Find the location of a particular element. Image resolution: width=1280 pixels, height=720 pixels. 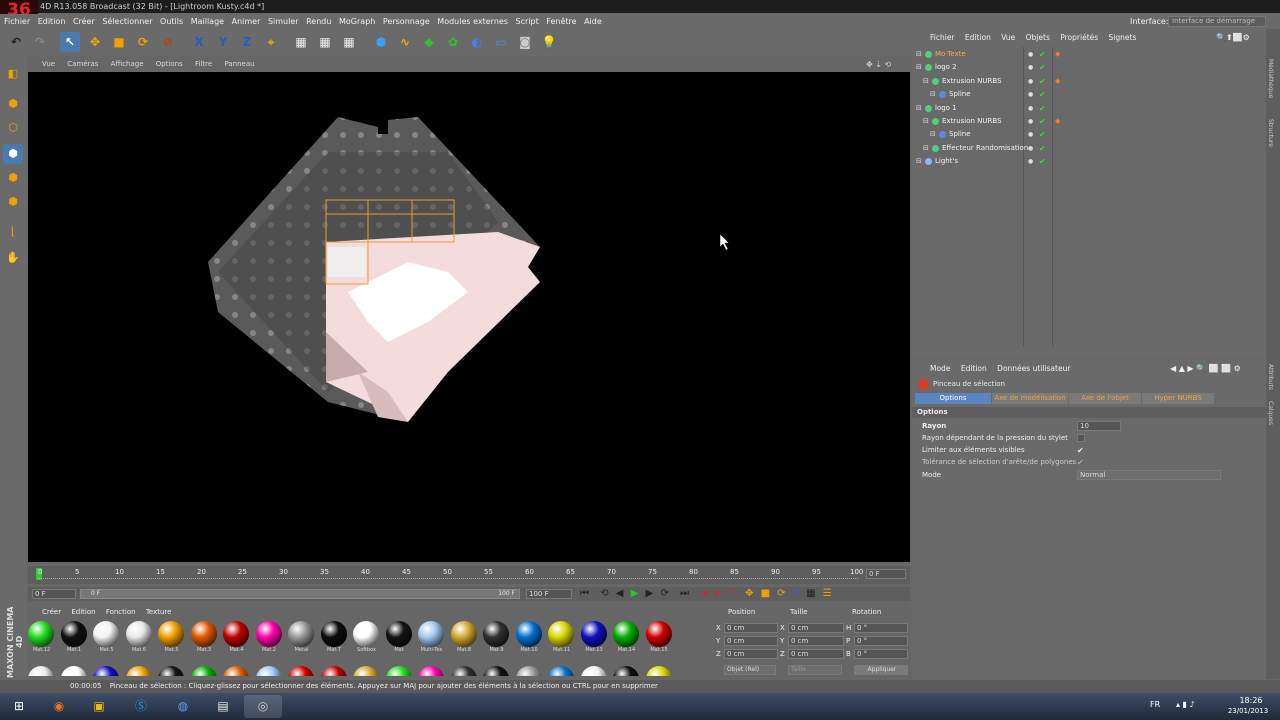

rotation-p-field: 0 ° is located at coordinates (881, 641).